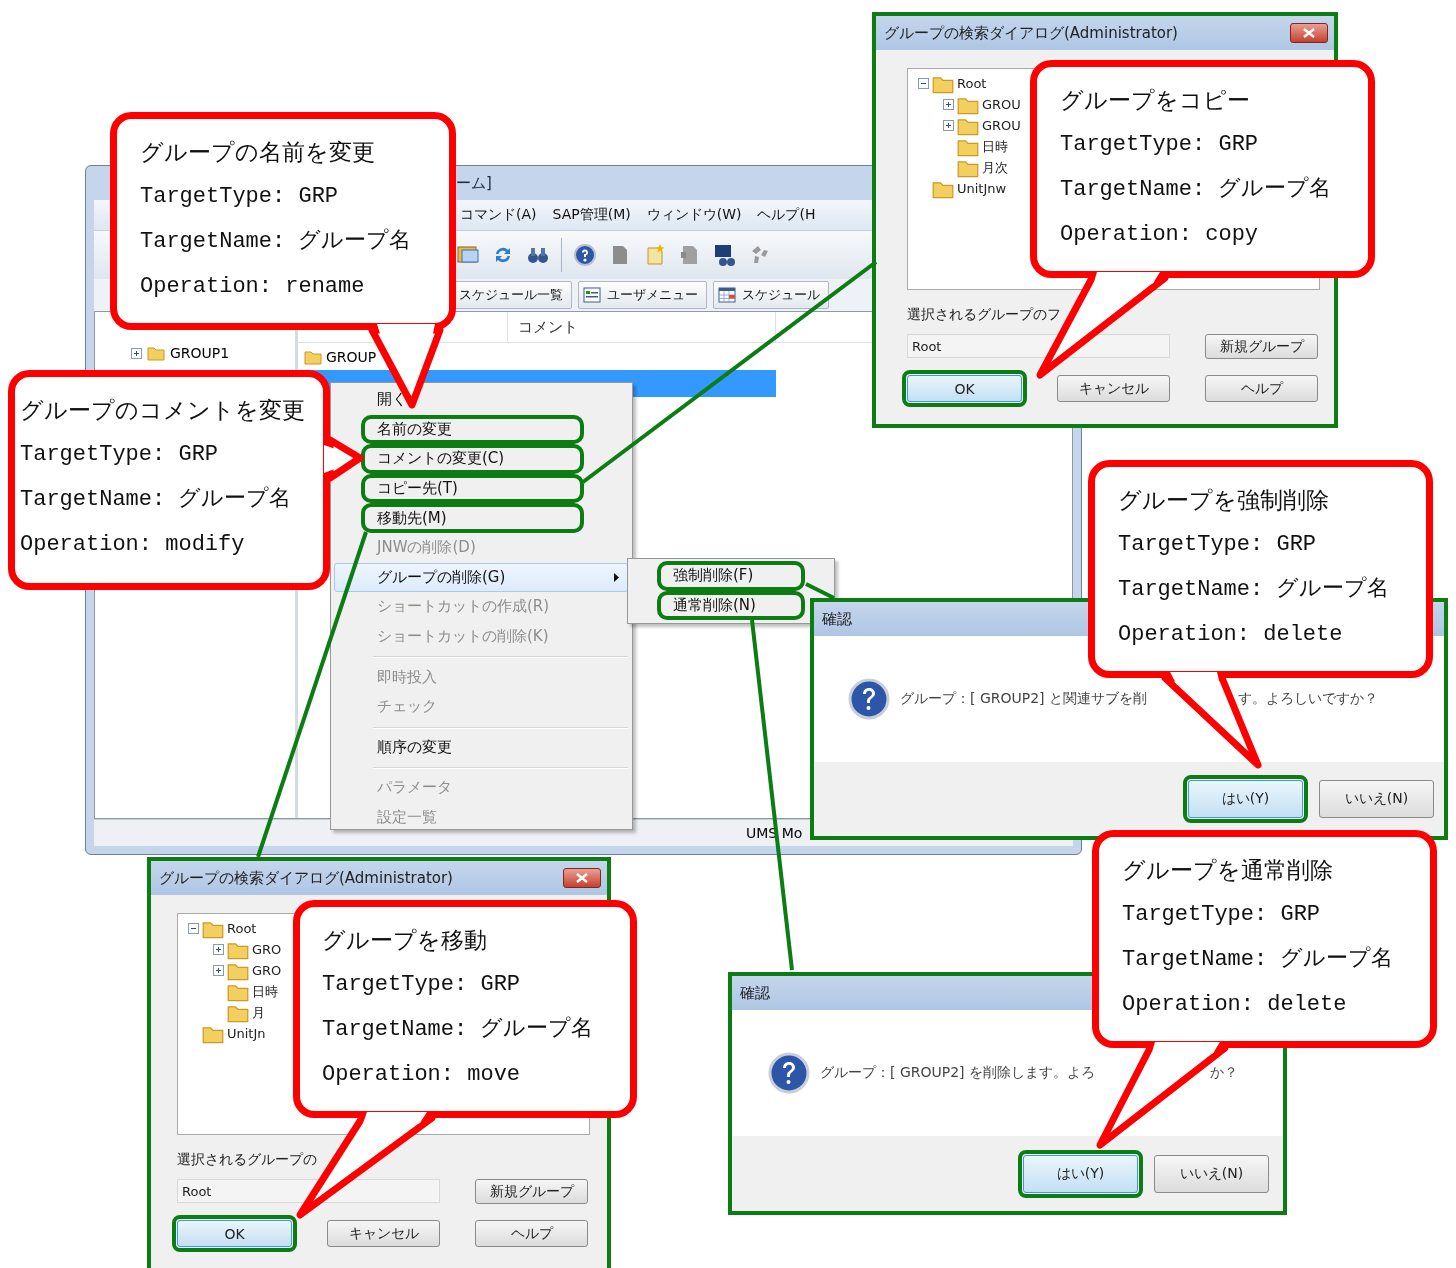 This screenshot has height=1268, width=1456. Describe the element at coordinates (984, 315) in the screenshot. I see `field-label: 選択されるグループのフ` at that location.